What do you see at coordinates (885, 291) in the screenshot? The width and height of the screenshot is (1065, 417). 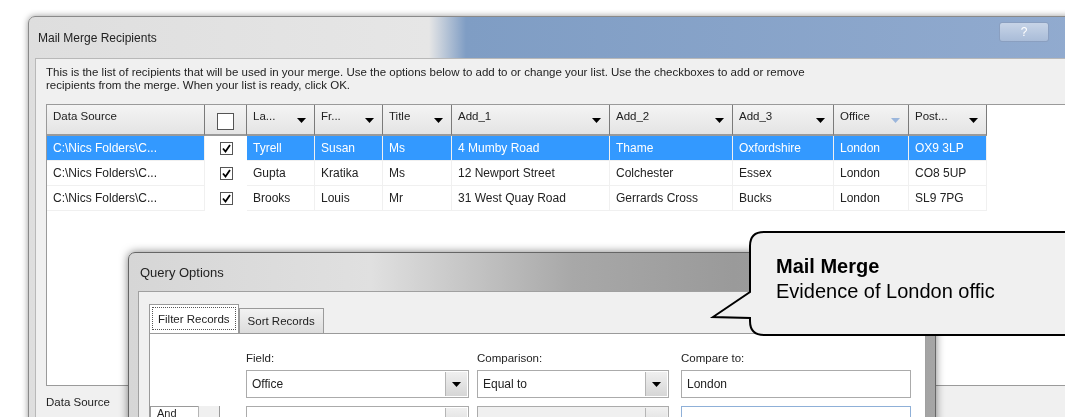 I see `callout-text: Evidence of London offic` at bounding box center [885, 291].